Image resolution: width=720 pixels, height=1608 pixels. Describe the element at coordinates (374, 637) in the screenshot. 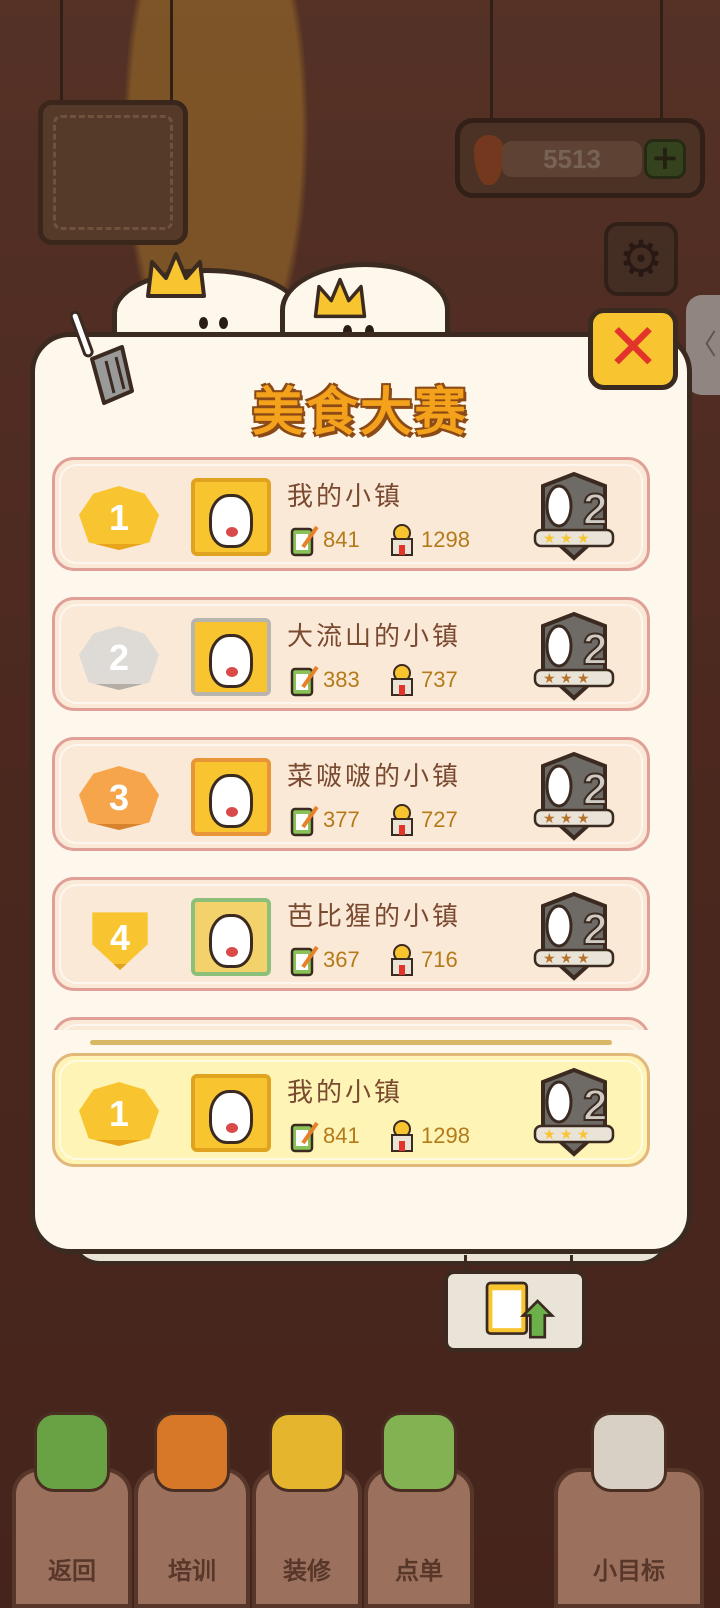

I see `town-name: 大流山的小镇` at that location.